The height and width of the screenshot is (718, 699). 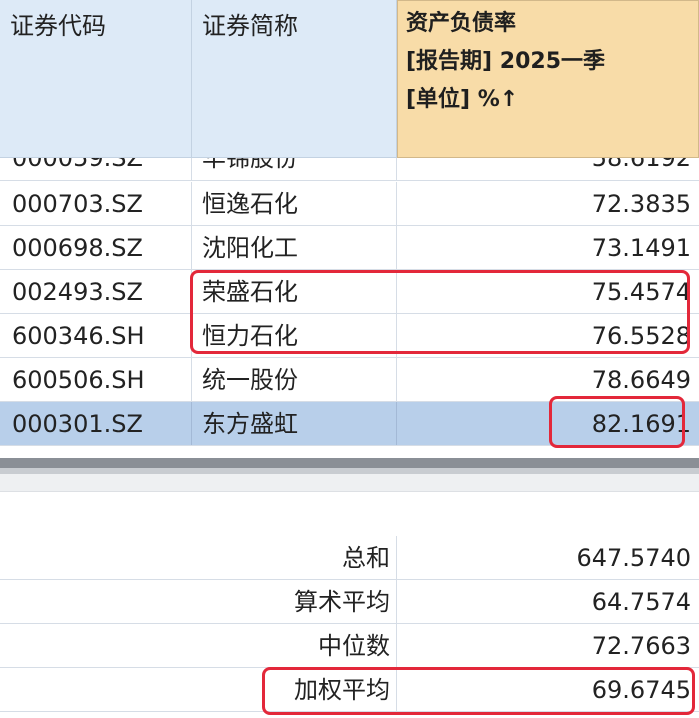 What do you see at coordinates (198, 557) in the screenshot?
I see `summary-label: 总和` at bounding box center [198, 557].